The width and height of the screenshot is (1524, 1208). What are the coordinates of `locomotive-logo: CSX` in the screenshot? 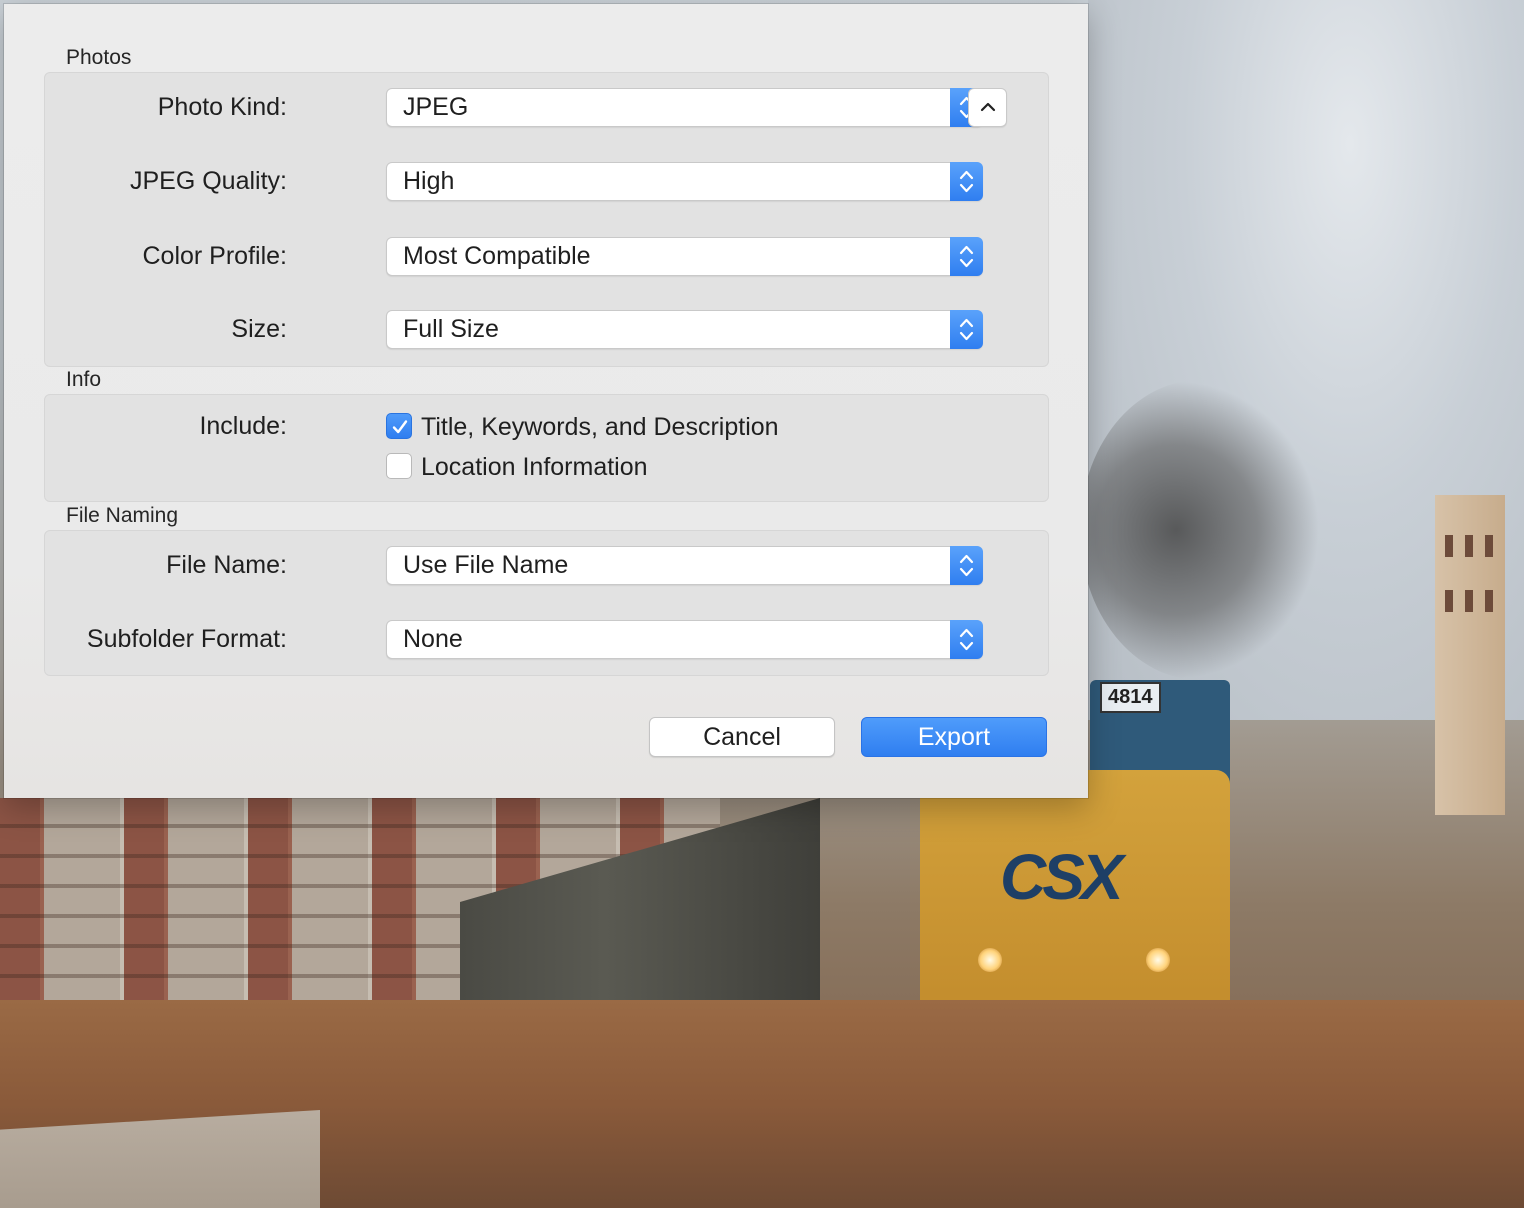 It's located at (1062, 877).